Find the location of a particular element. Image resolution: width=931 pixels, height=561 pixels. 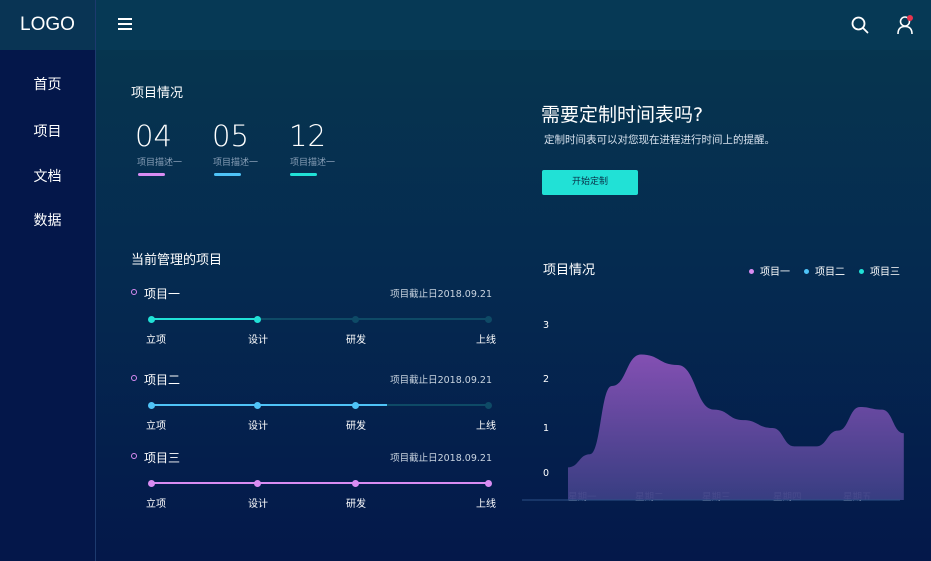

start-customize-button: 开始定制 is located at coordinates (590, 182).